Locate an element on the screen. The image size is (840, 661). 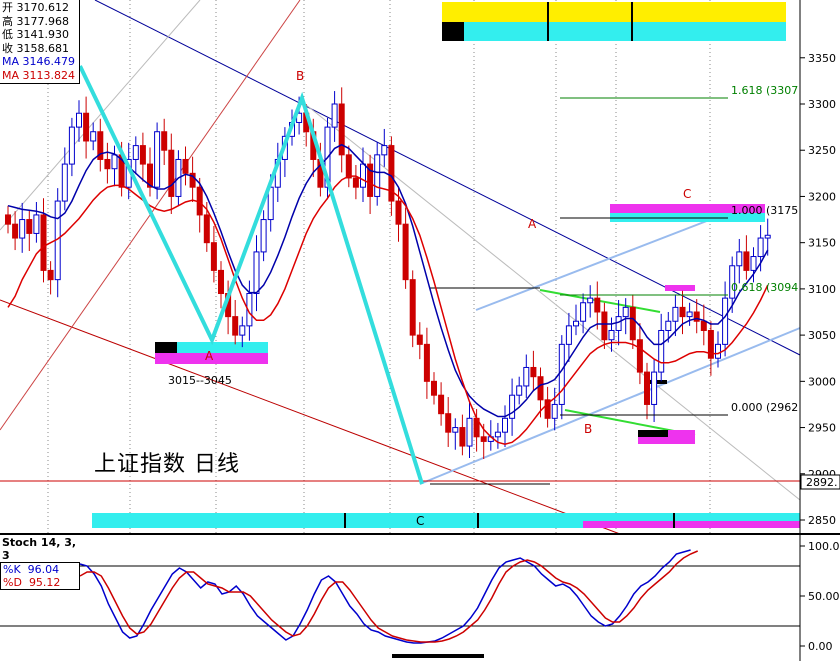
black-box-low is located at coordinates (653, 433).